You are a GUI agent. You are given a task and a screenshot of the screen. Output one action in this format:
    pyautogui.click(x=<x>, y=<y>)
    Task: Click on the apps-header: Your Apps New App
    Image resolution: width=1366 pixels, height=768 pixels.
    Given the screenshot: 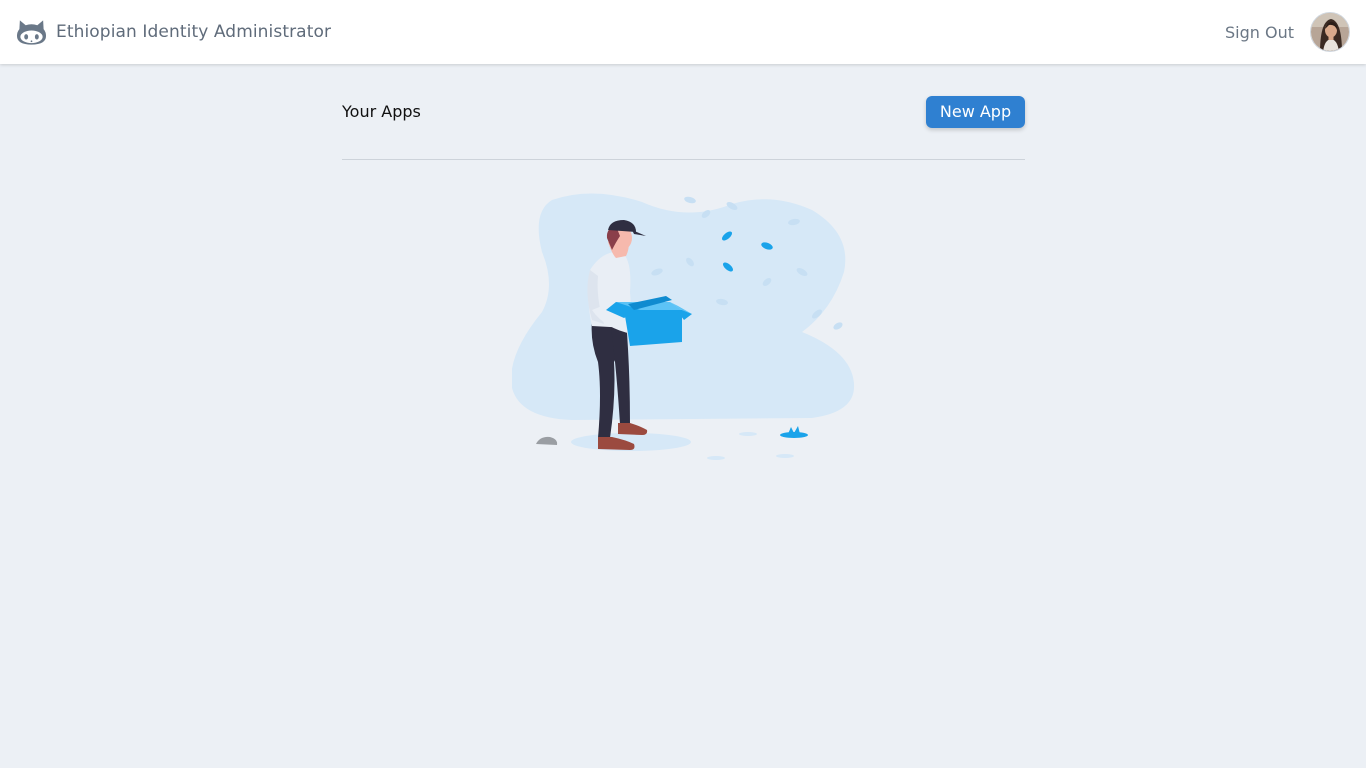 What is the action you would take?
    pyautogui.click(x=683, y=112)
    